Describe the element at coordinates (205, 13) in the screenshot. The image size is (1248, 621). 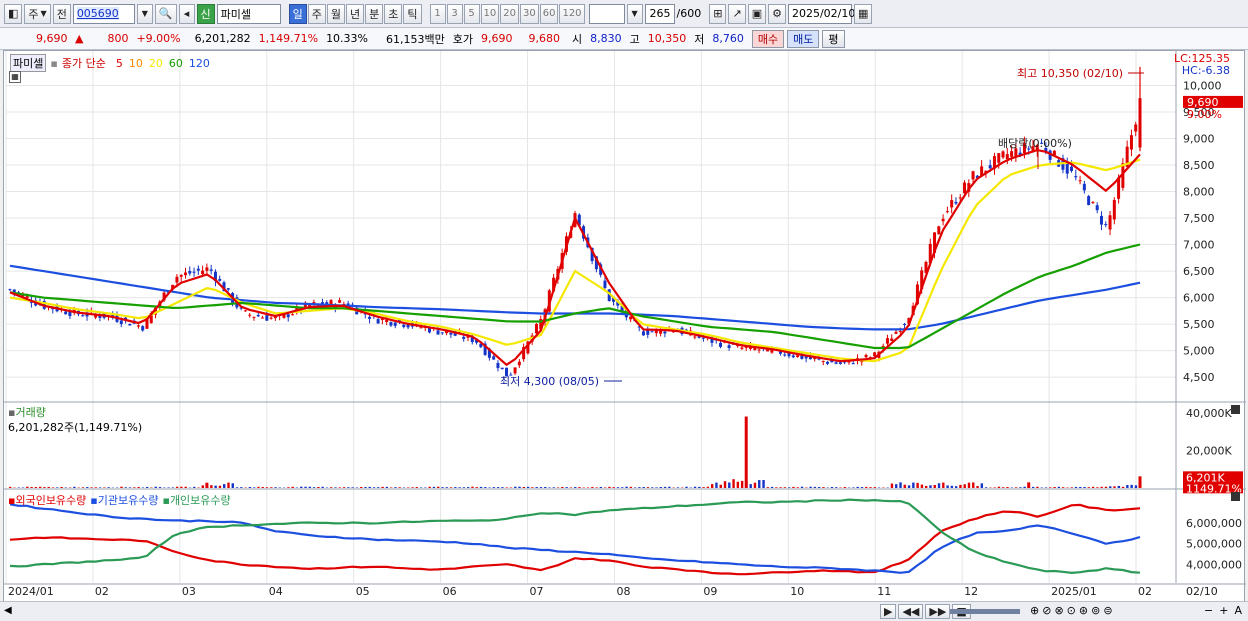
I see `new-badge: 신` at that location.